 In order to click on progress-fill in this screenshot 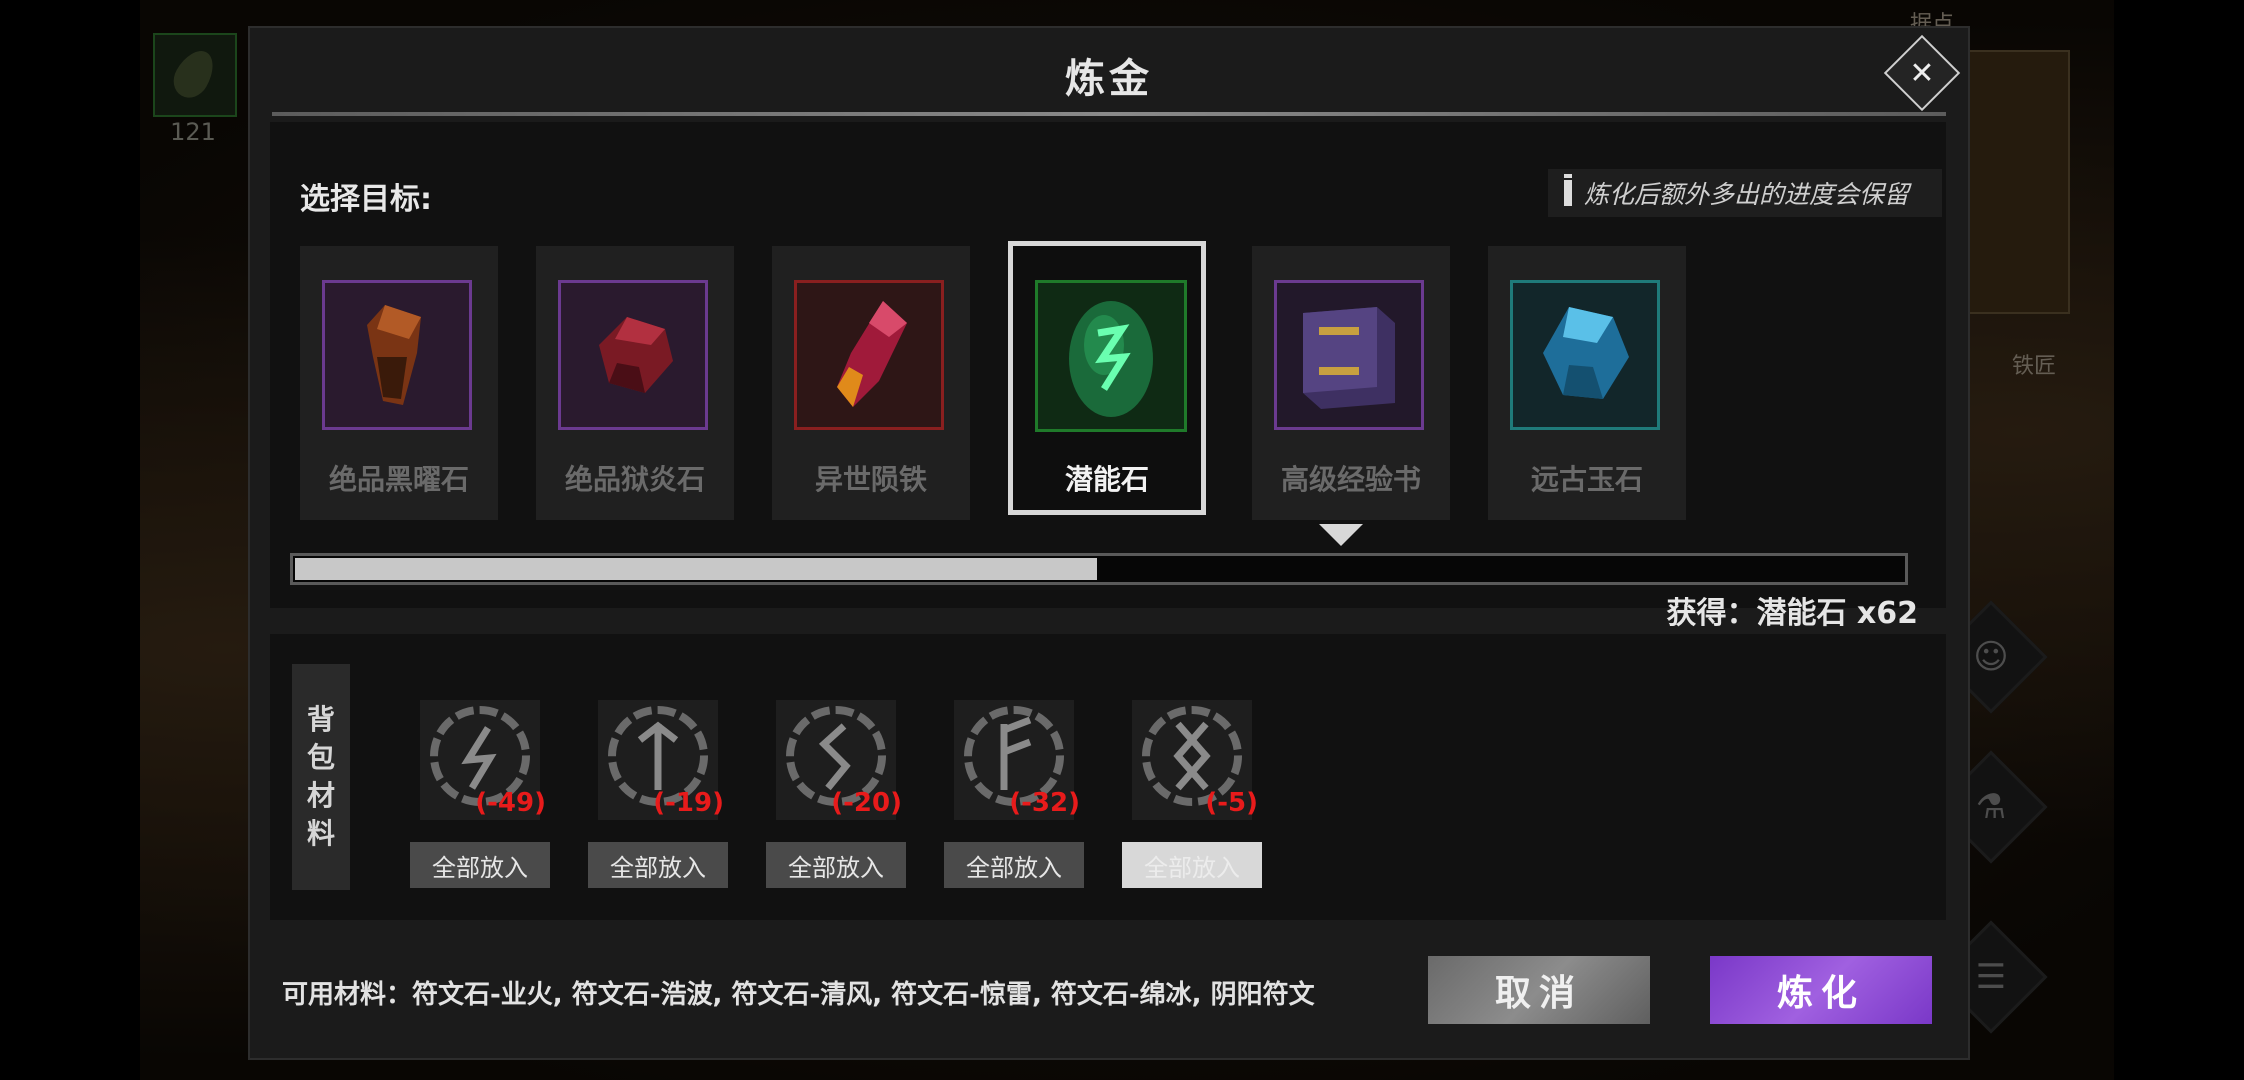, I will do `click(696, 569)`.